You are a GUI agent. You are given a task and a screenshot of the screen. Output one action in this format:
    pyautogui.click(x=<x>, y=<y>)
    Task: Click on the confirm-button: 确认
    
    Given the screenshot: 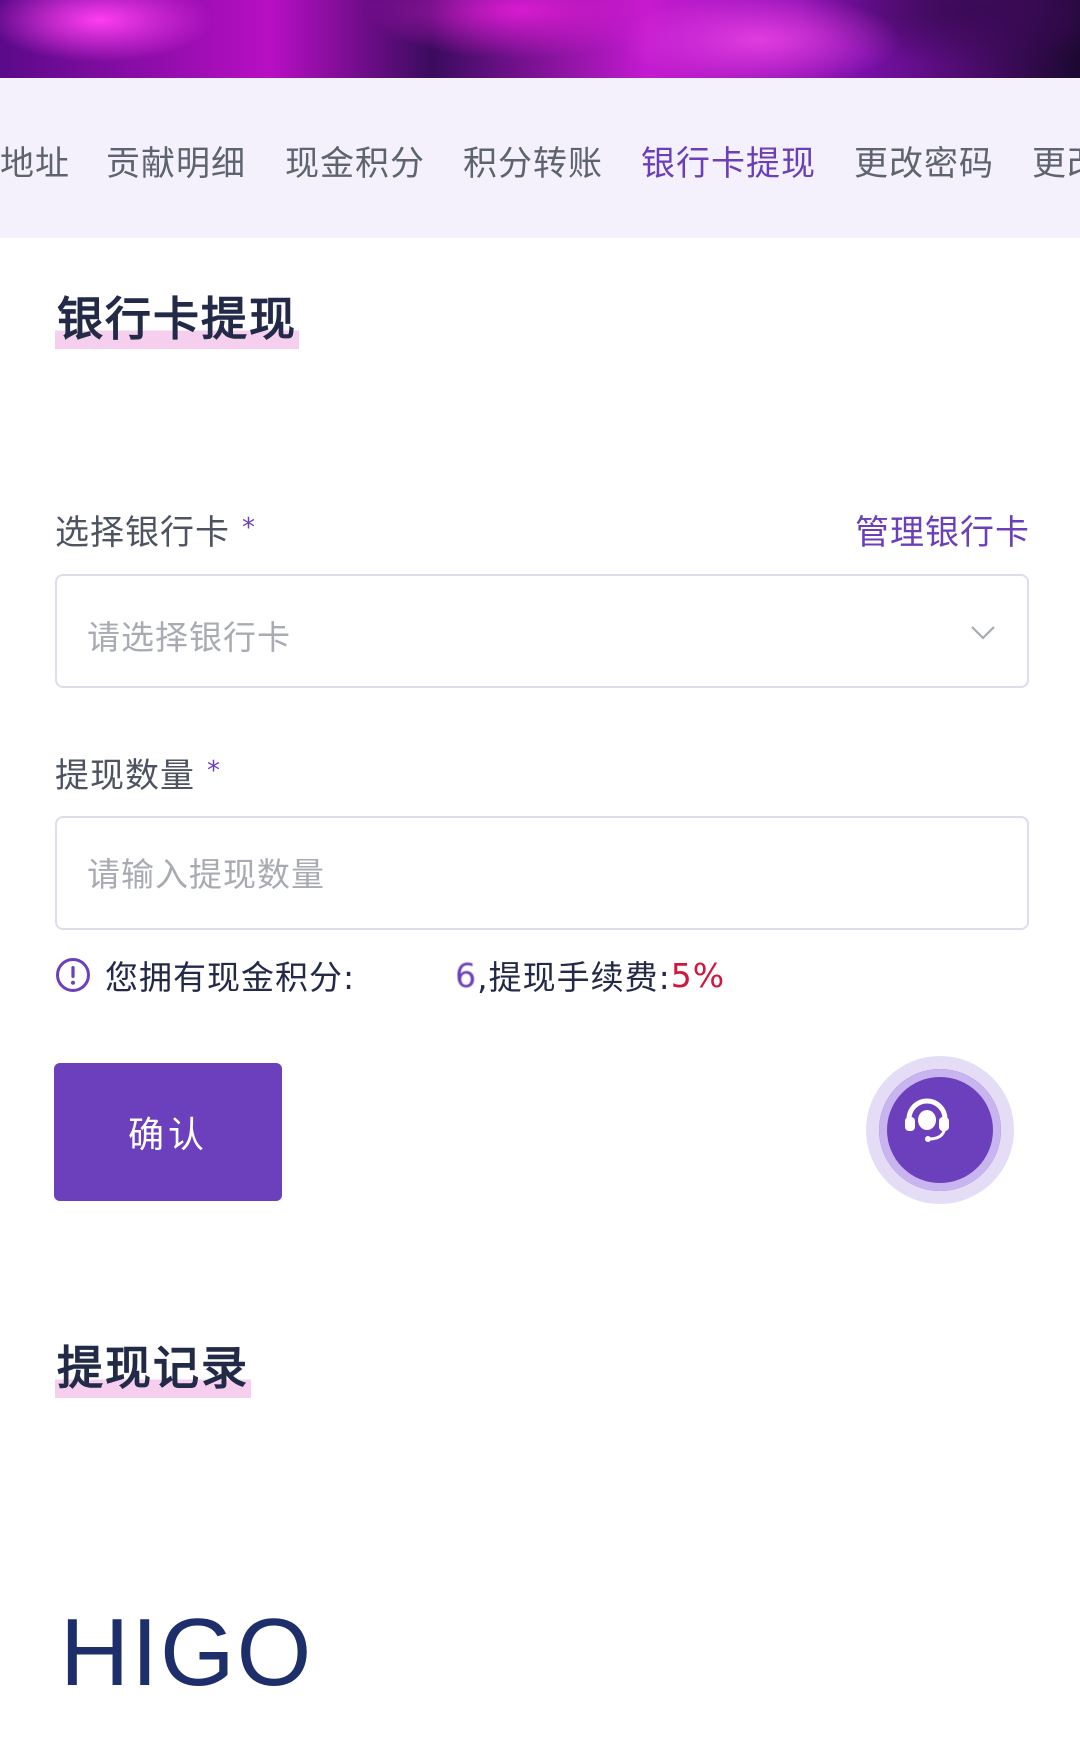 What is the action you would take?
    pyautogui.click(x=168, y=1132)
    